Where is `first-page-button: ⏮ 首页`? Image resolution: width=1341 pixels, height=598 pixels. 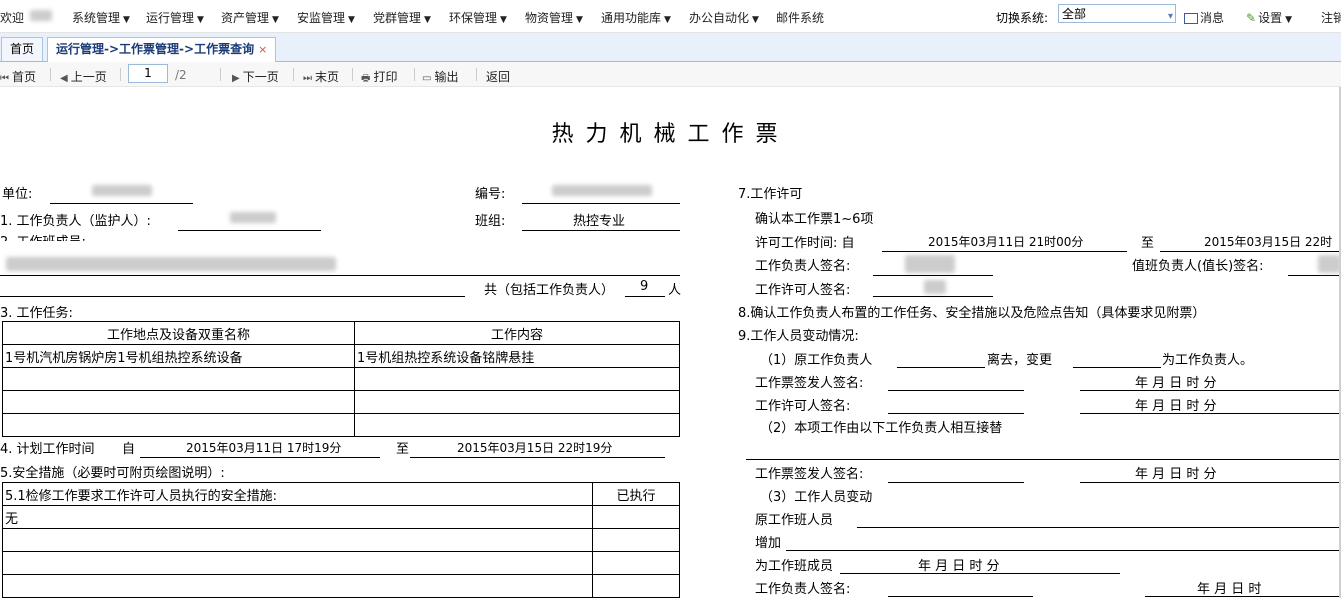
first-page-button: ⏮ 首页 is located at coordinates (18, 76).